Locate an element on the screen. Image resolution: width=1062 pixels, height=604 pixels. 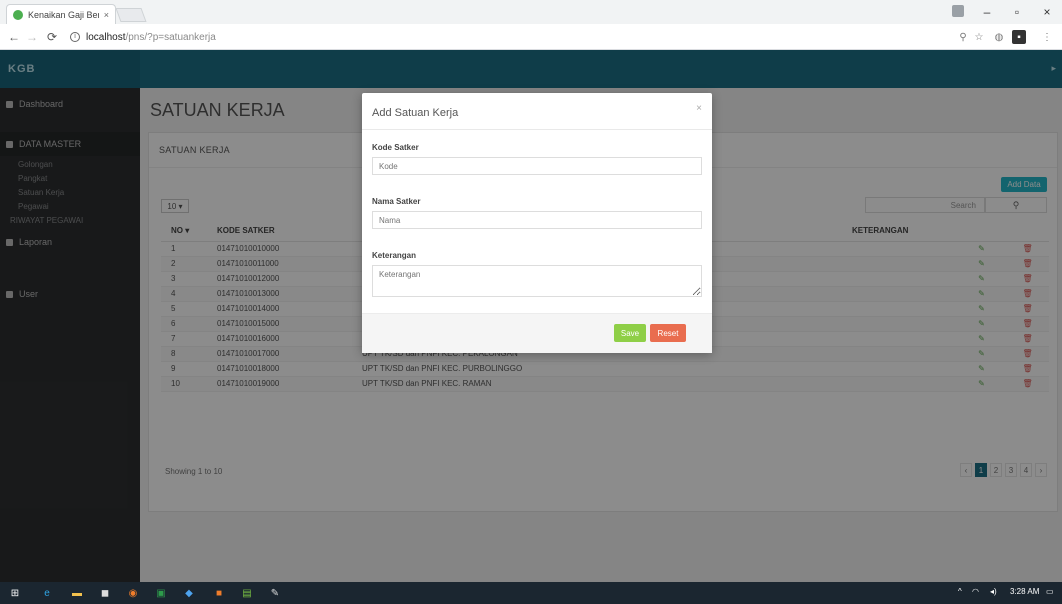
modal-title: Add Satuan Kerja is located at coordinates (415, 113).